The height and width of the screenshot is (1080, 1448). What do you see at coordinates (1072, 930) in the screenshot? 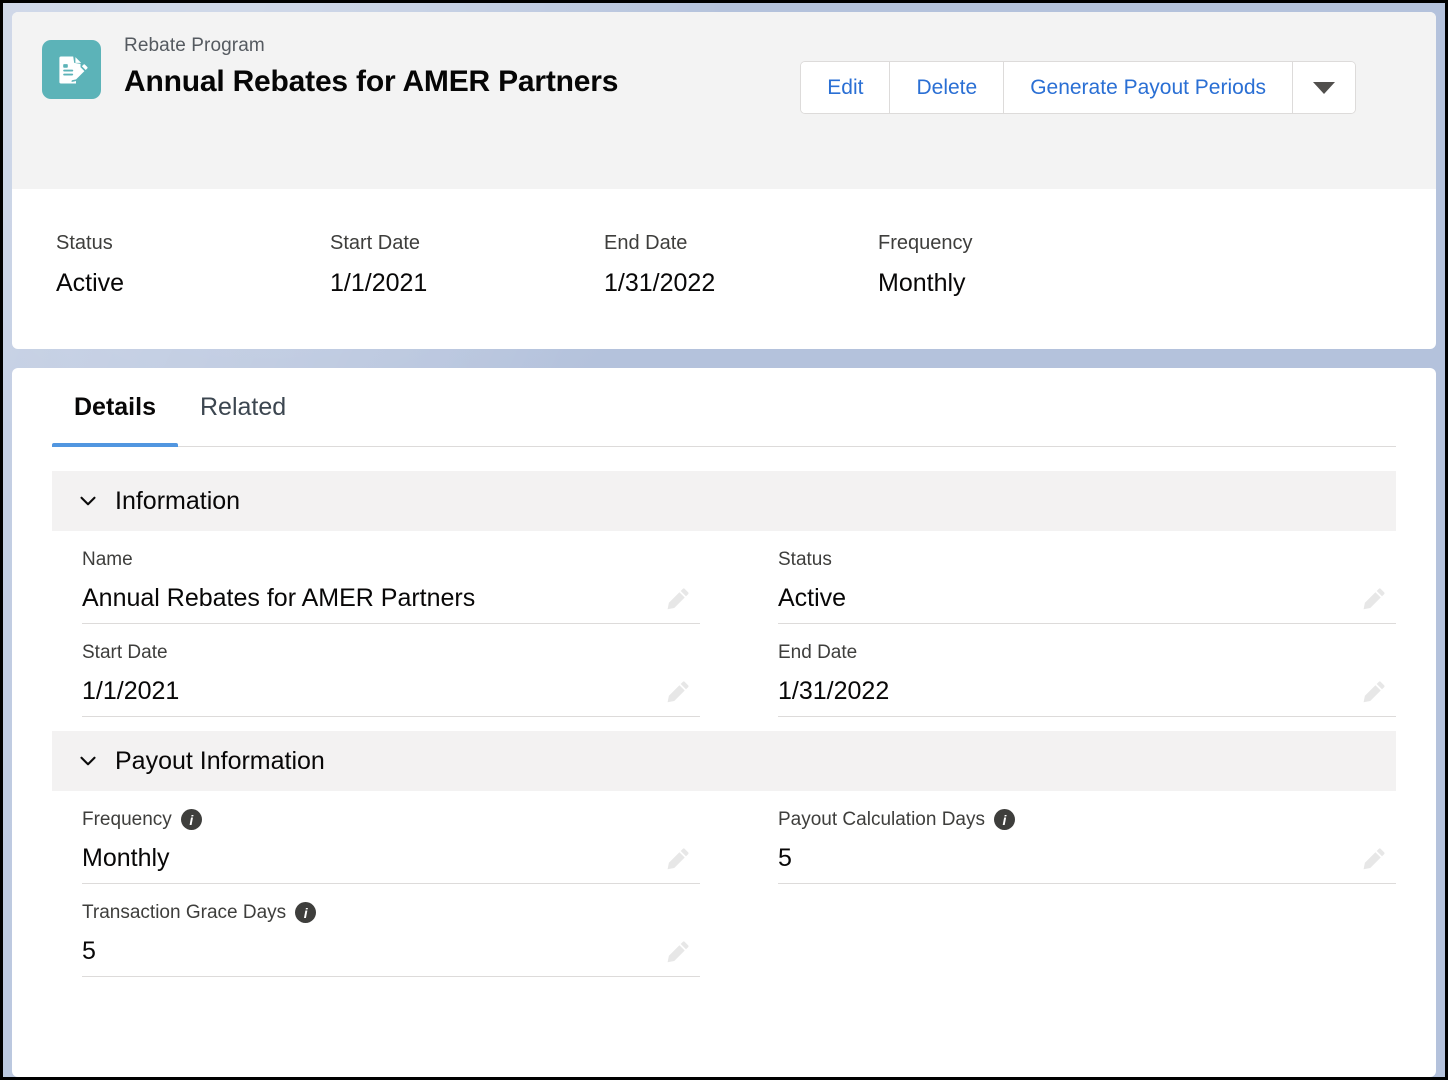
I see `field-empty-placeholder` at bounding box center [1072, 930].